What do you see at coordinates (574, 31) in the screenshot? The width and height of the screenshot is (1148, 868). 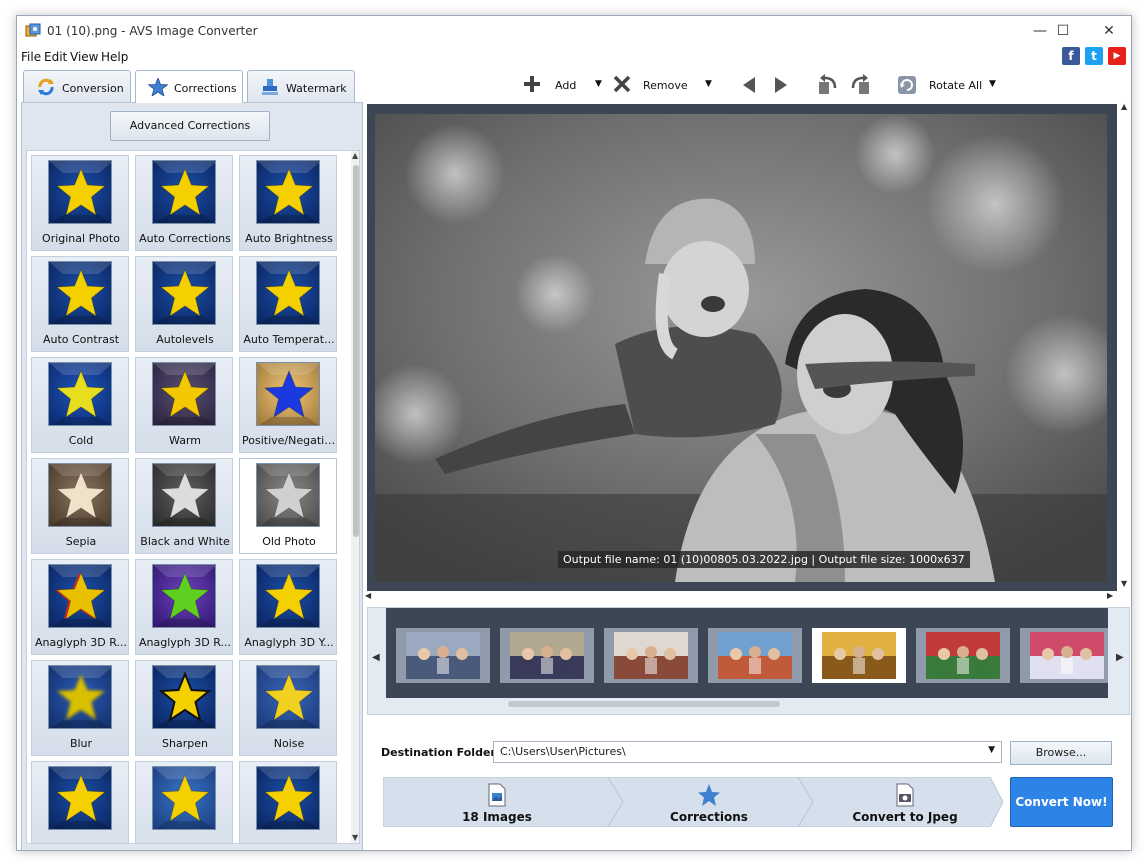 I see `title-bar: 01 (10).png - AVS Image Converter — ☐ ✕` at bounding box center [574, 31].